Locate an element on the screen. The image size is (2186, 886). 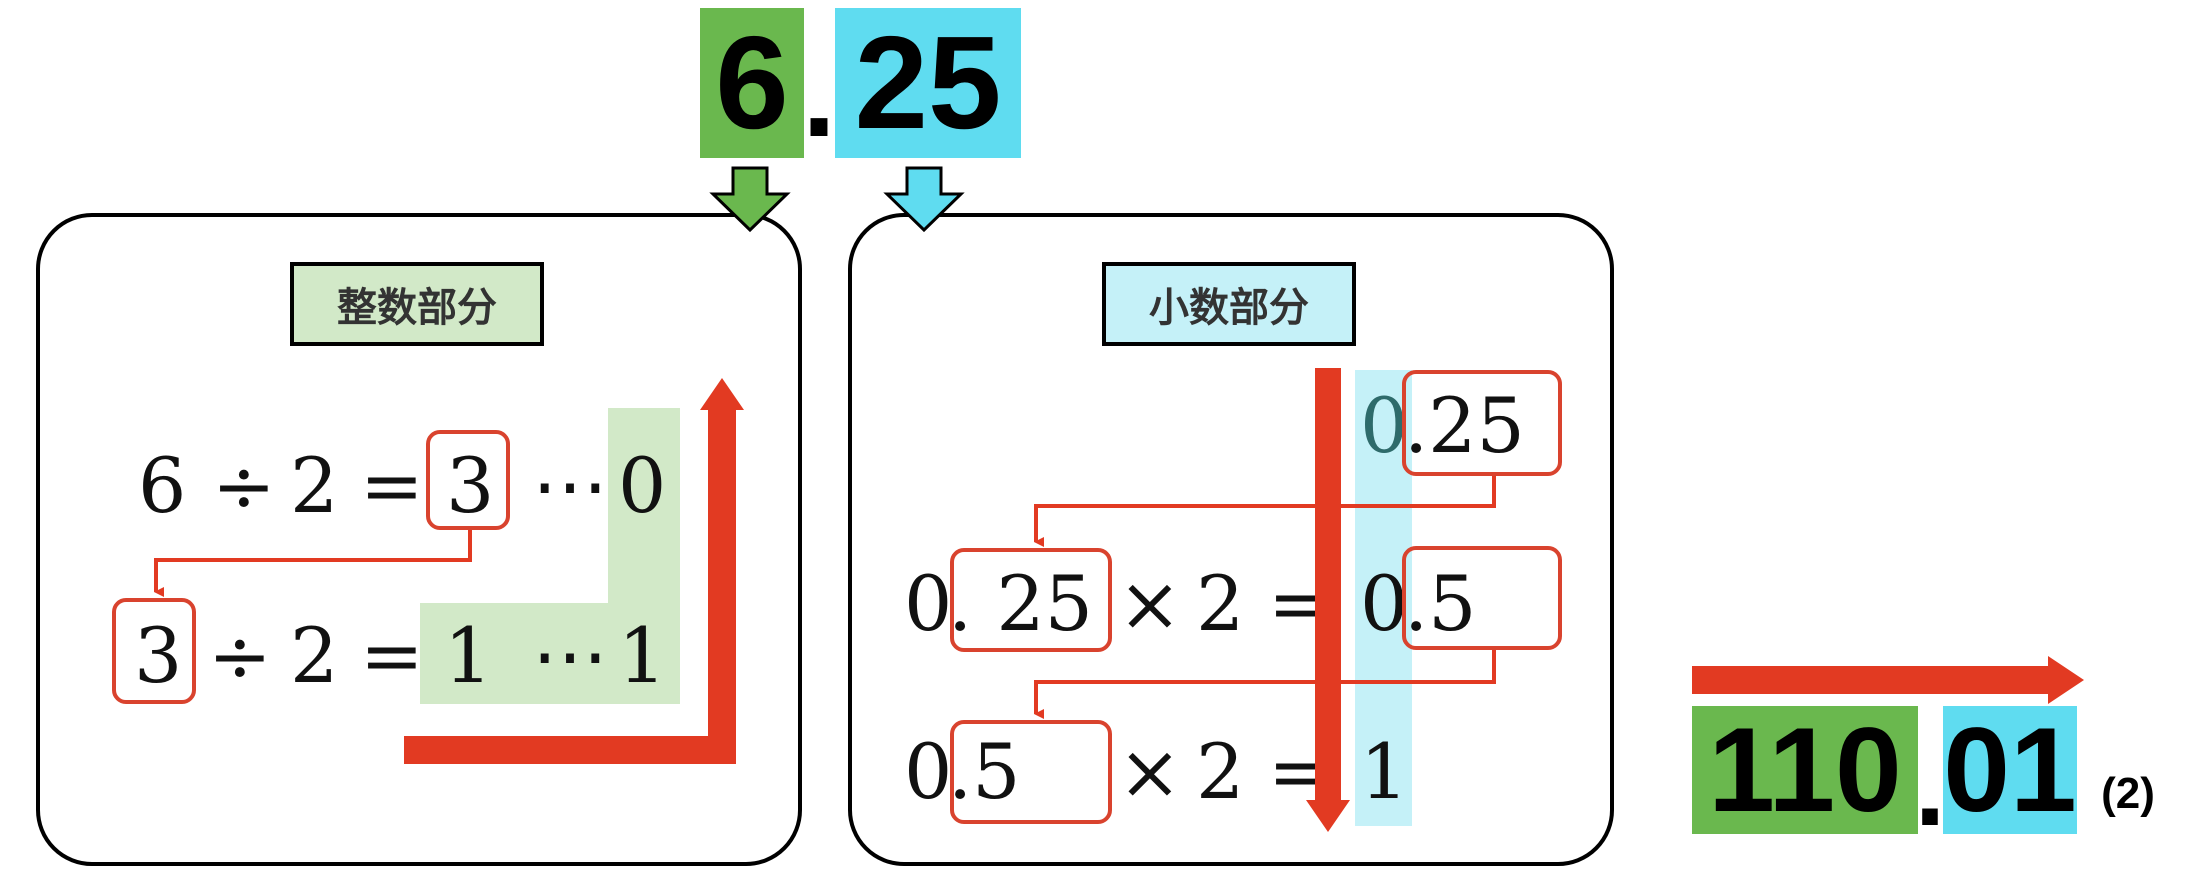
int-readout-arrow-head is located at coordinates (722, 394).